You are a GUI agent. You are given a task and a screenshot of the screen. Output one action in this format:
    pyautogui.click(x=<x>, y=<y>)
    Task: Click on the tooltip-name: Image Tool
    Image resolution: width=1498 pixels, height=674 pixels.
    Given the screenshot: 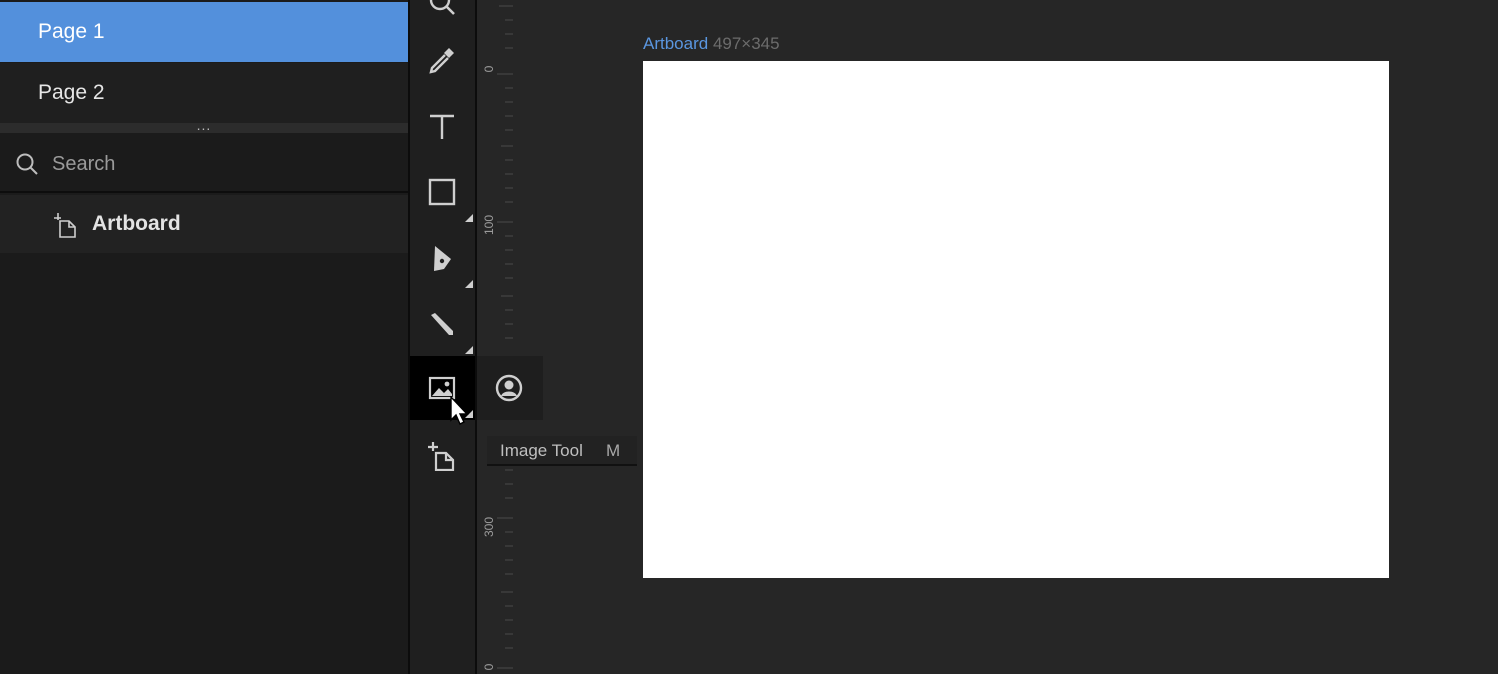 What is the action you would take?
    pyautogui.click(x=541, y=450)
    